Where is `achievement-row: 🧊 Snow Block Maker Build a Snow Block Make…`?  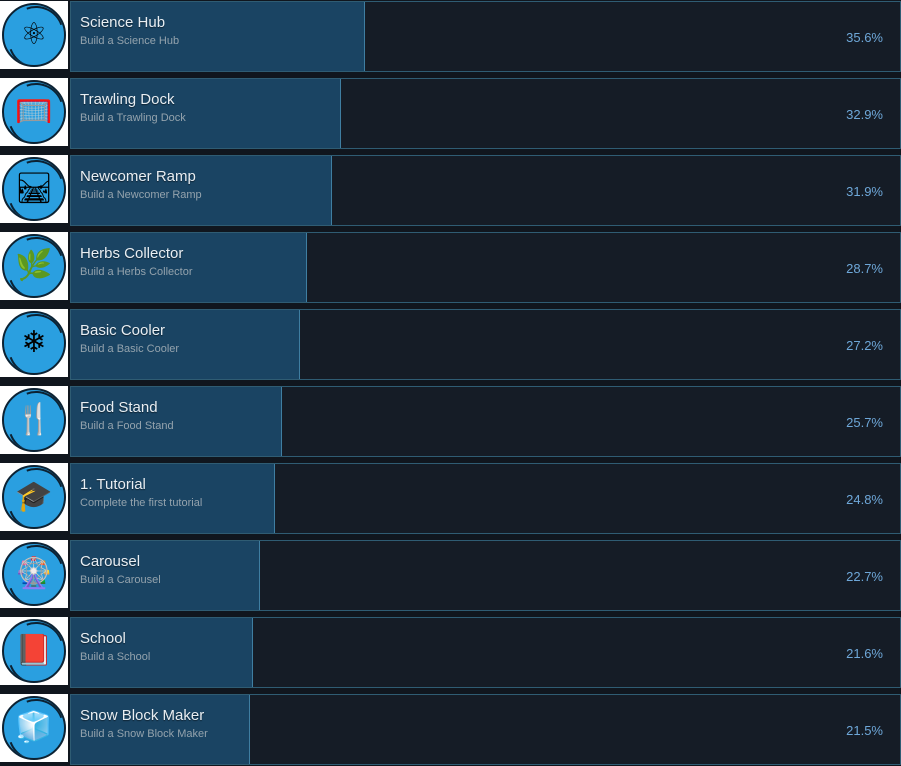 achievement-row: 🧊 Snow Block Maker Build a Snow Block Make… is located at coordinates (450, 729).